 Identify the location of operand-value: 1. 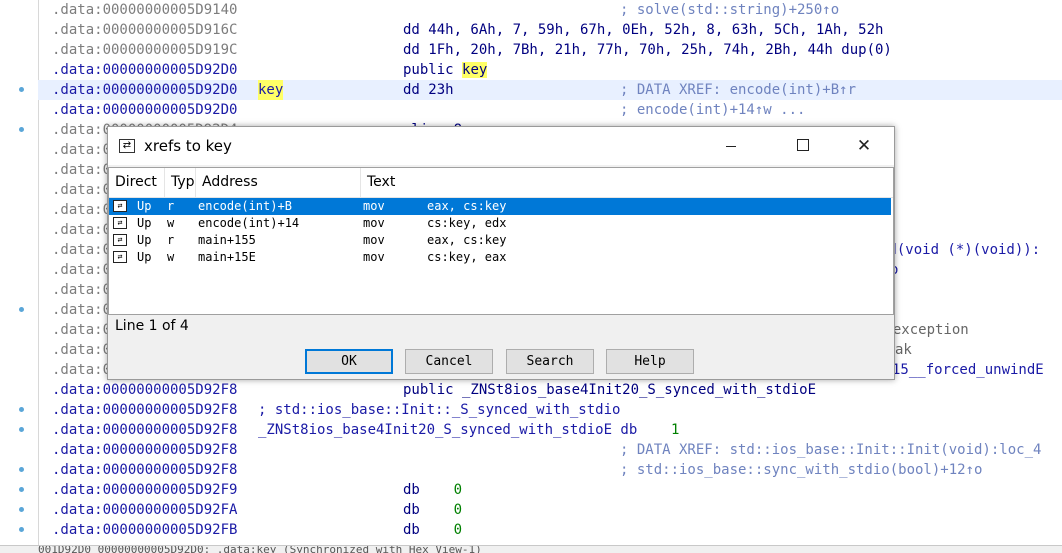
(675, 430).